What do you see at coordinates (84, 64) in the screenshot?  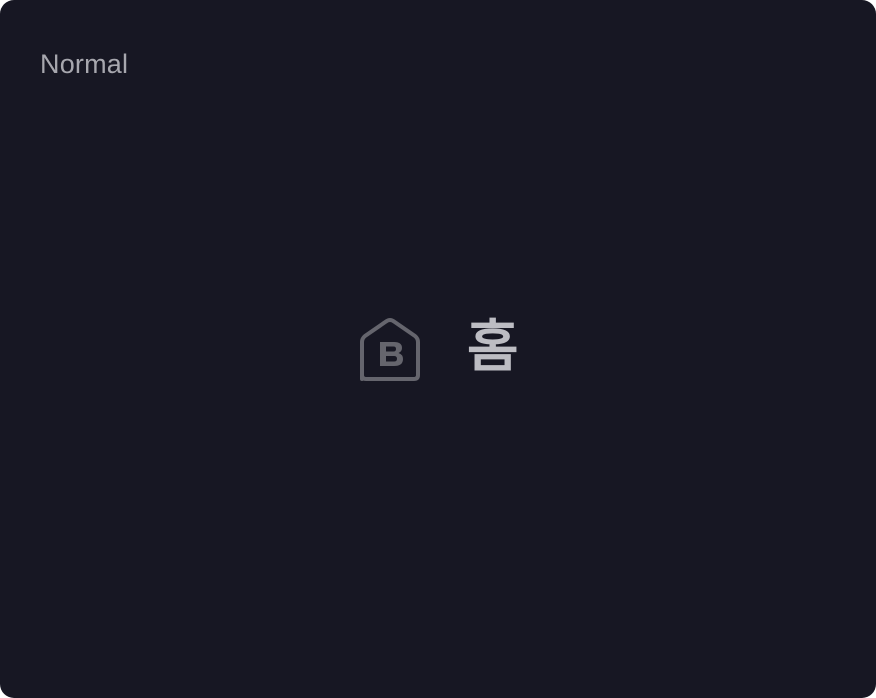 I see `state-label: Normal` at bounding box center [84, 64].